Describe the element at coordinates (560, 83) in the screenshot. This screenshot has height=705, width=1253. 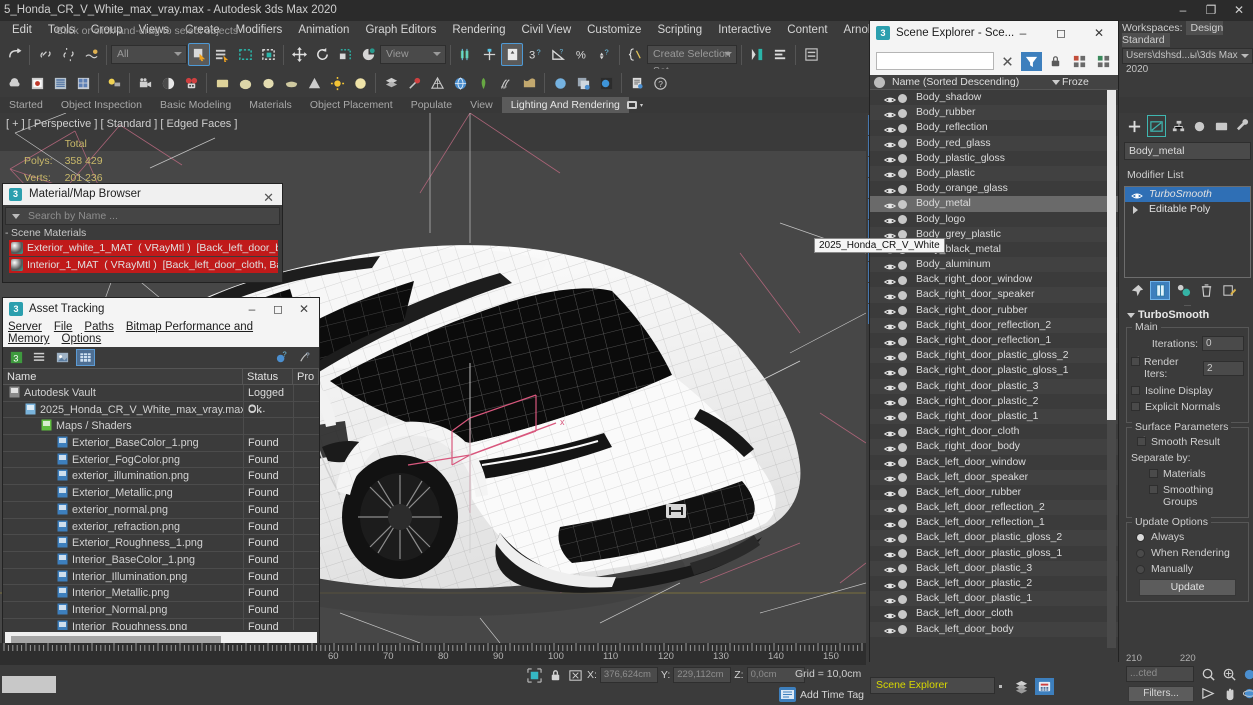
I see `sphere-blue-icon` at that location.